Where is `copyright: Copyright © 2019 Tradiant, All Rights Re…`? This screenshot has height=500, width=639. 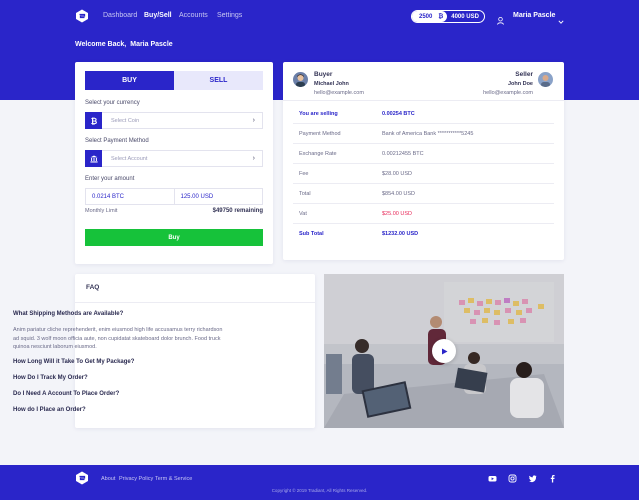
copyright: Copyright © 2019 Tradiant, All Rights Re… is located at coordinates (319, 490).